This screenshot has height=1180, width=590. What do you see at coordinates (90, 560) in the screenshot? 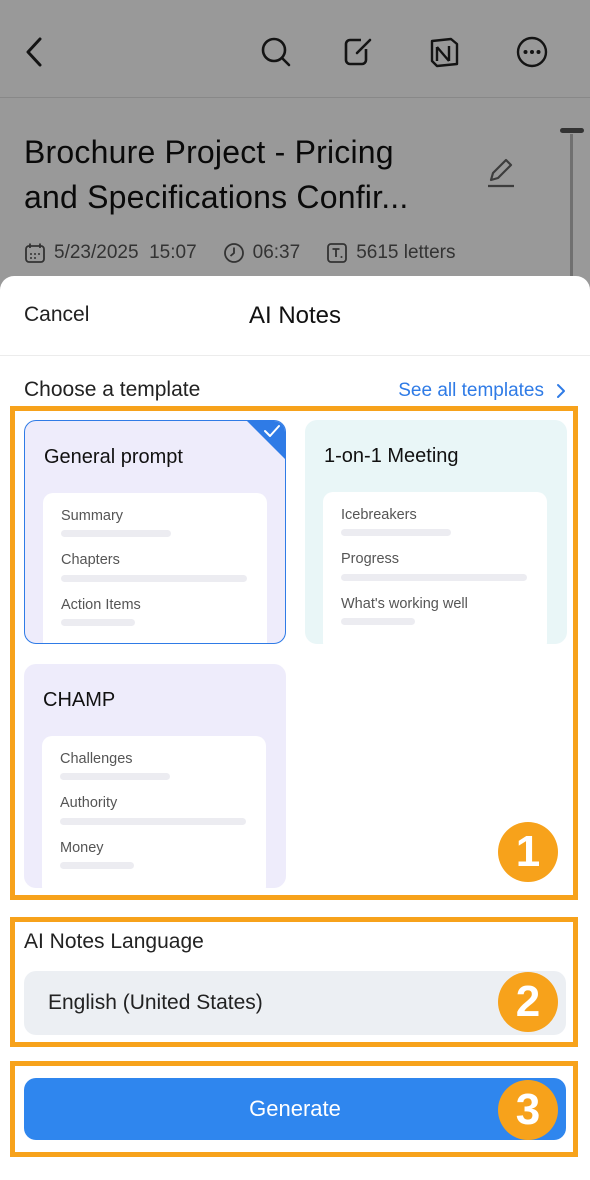
I see `preview-row: Chapters` at bounding box center [90, 560].